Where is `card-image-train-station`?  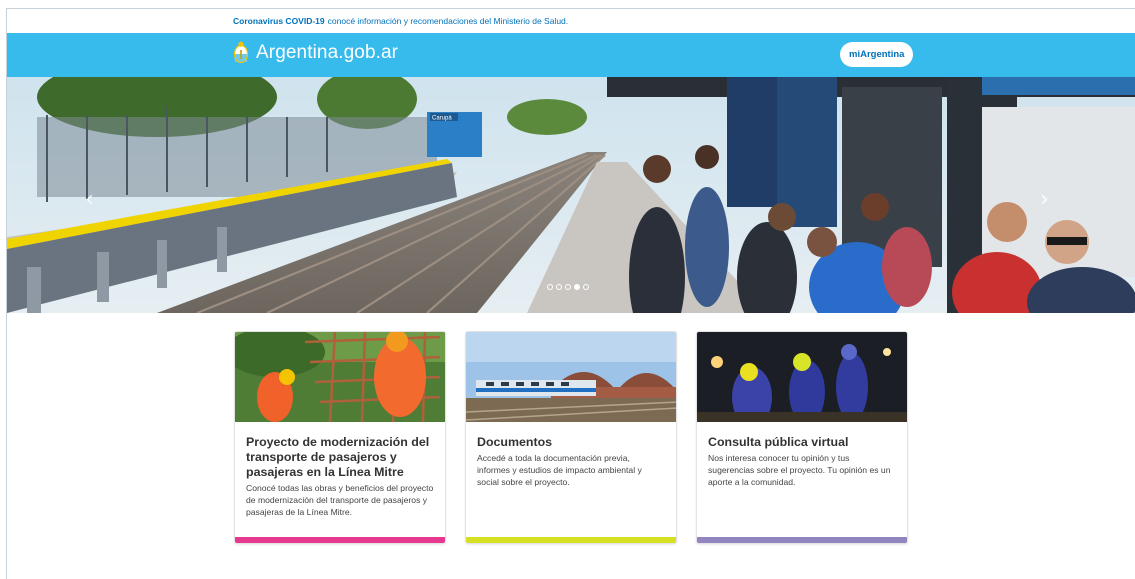
card-image-train-station is located at coordinates (571, 377).